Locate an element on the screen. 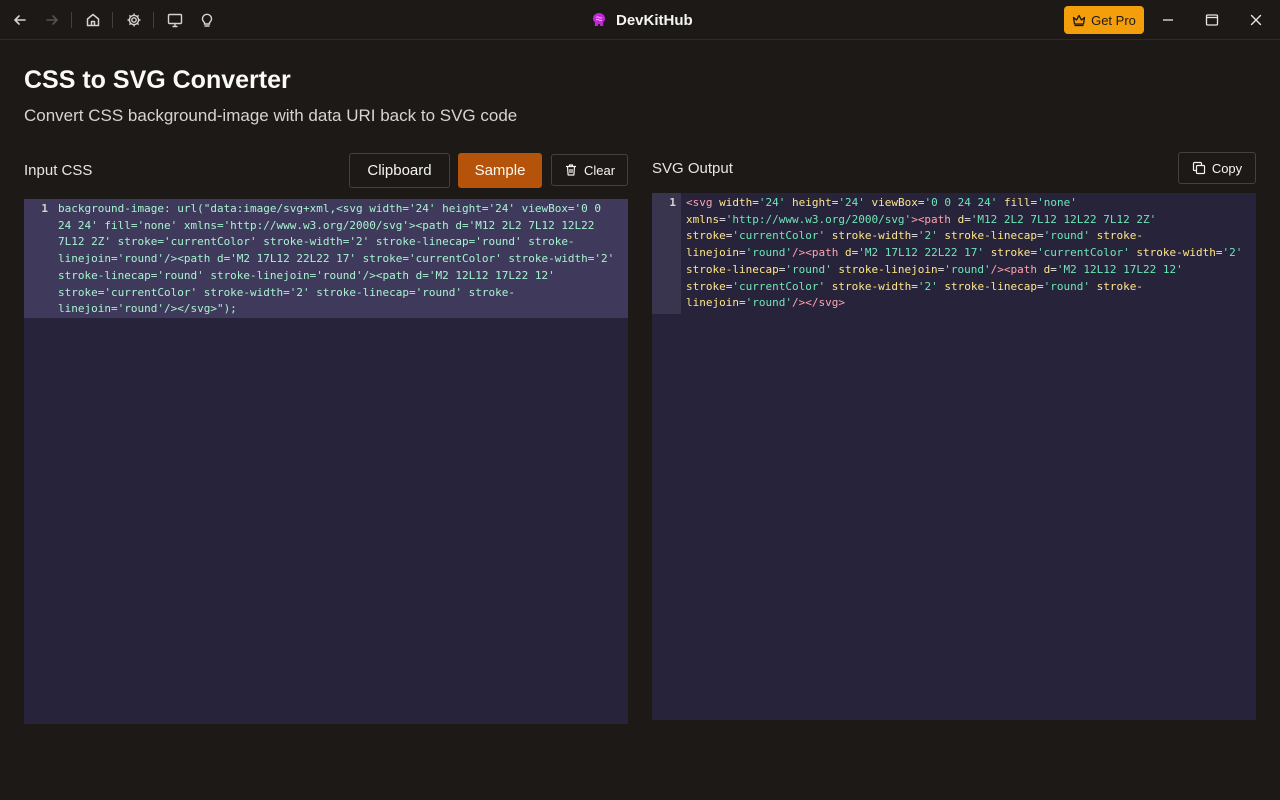 The height and width of the screenshot is (800, 1280). close-icon is located at coordinates (1256, 20).